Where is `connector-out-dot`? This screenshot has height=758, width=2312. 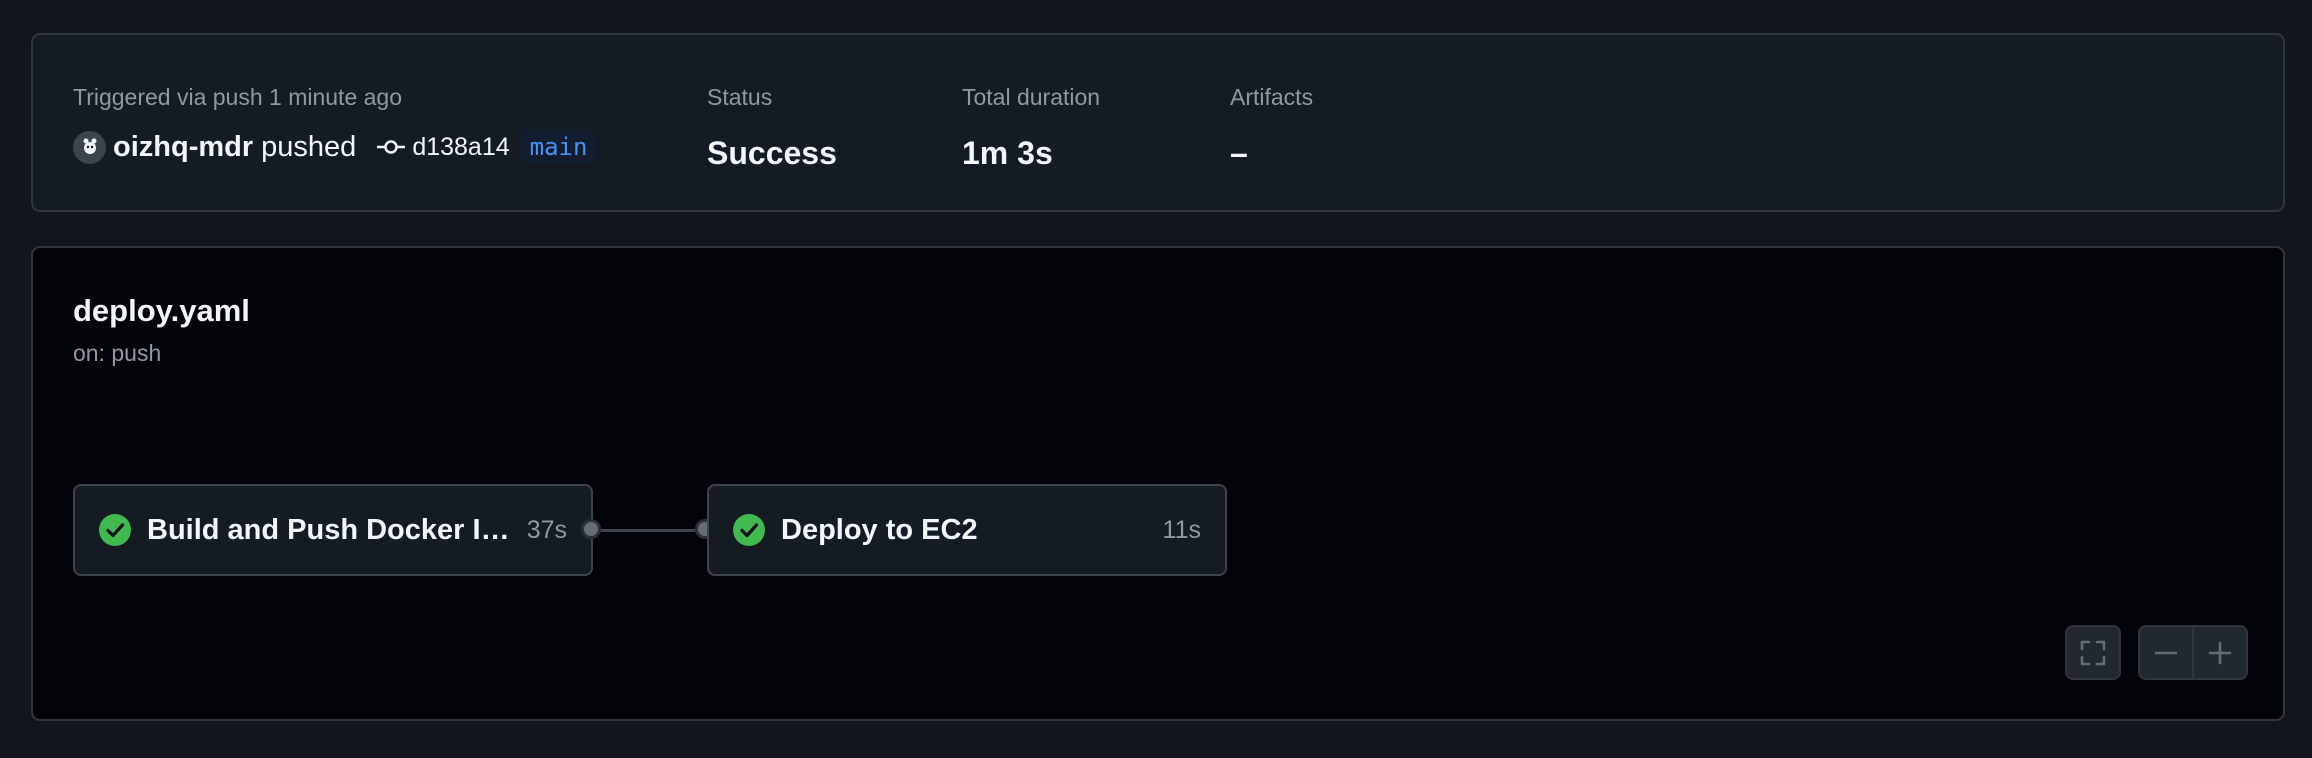 connector-out-dot is located at coordinates (591, 529).